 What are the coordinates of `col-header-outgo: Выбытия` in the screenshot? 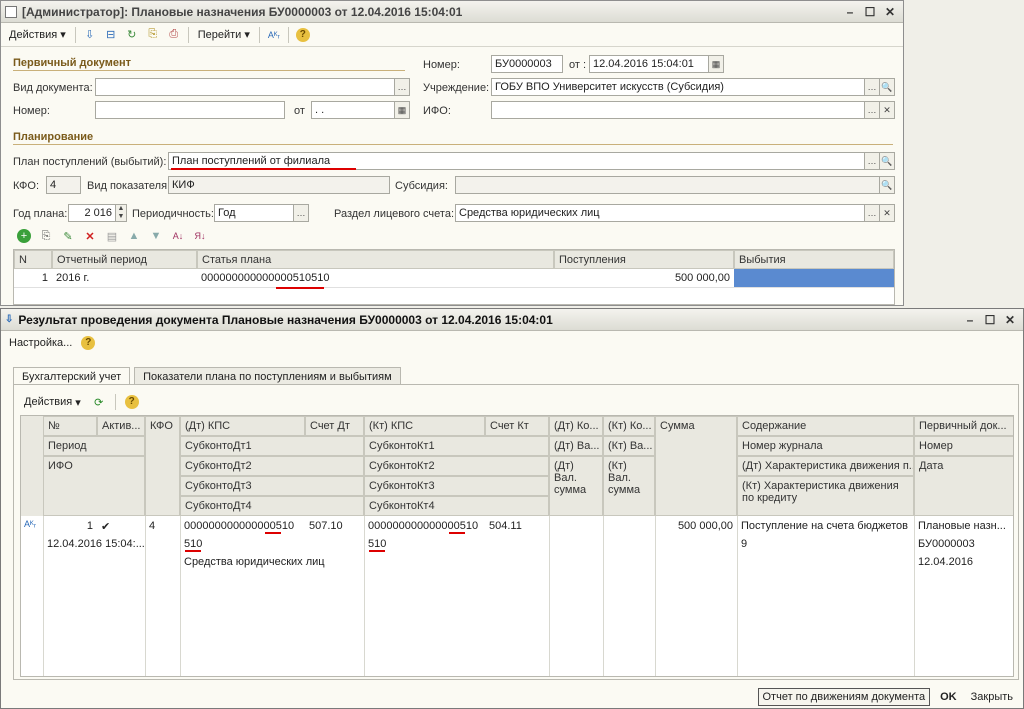 It's located at (814, 259).